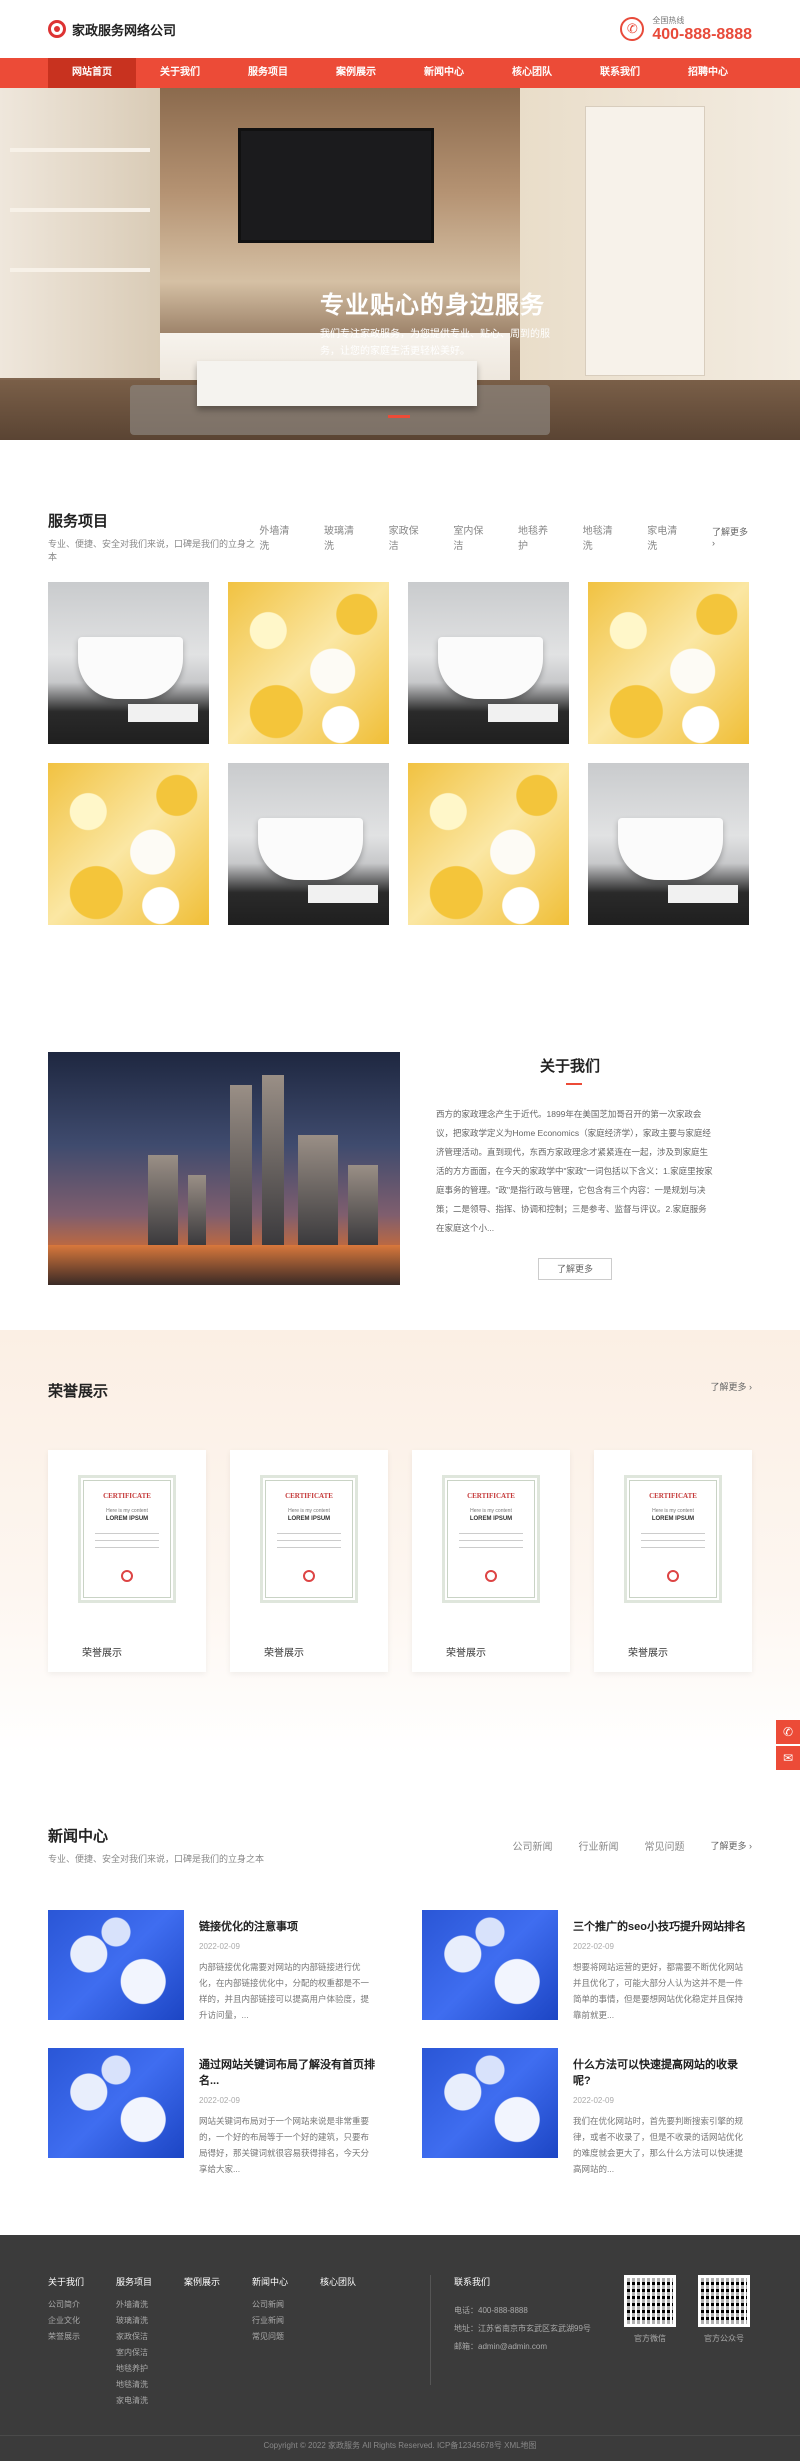 This screenshot has width=800, height=2461. What do you see at coordinates (132, 2369) in the screenshot?
I see `footer-link: 地毯养护` at bounding box center [132, 2369].